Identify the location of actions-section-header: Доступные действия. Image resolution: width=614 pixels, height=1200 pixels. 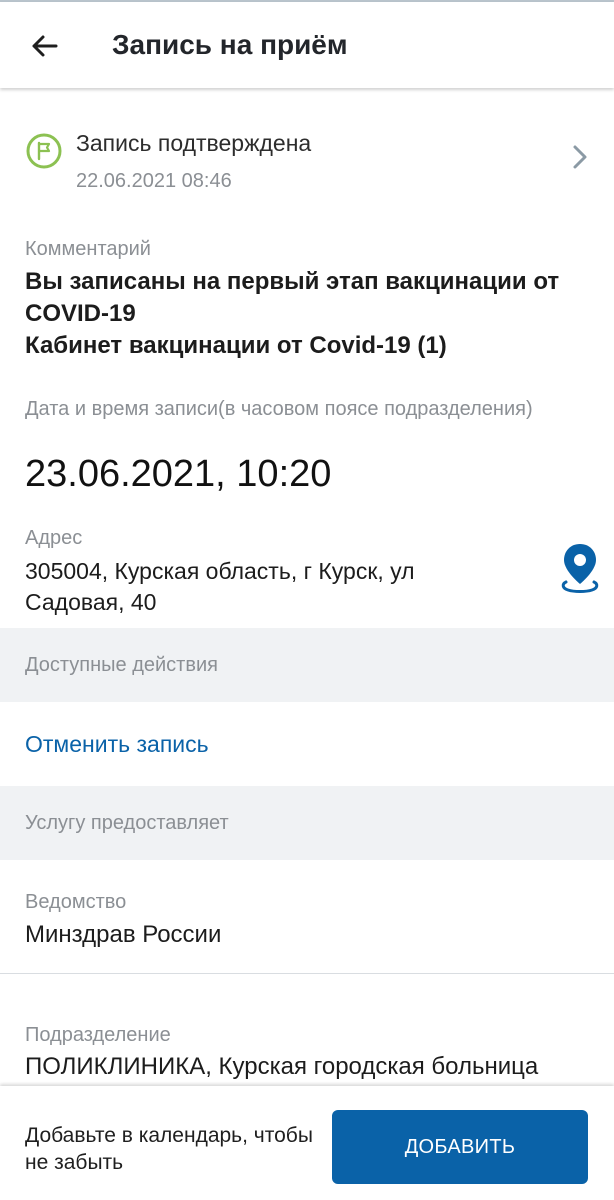
(307, 665).